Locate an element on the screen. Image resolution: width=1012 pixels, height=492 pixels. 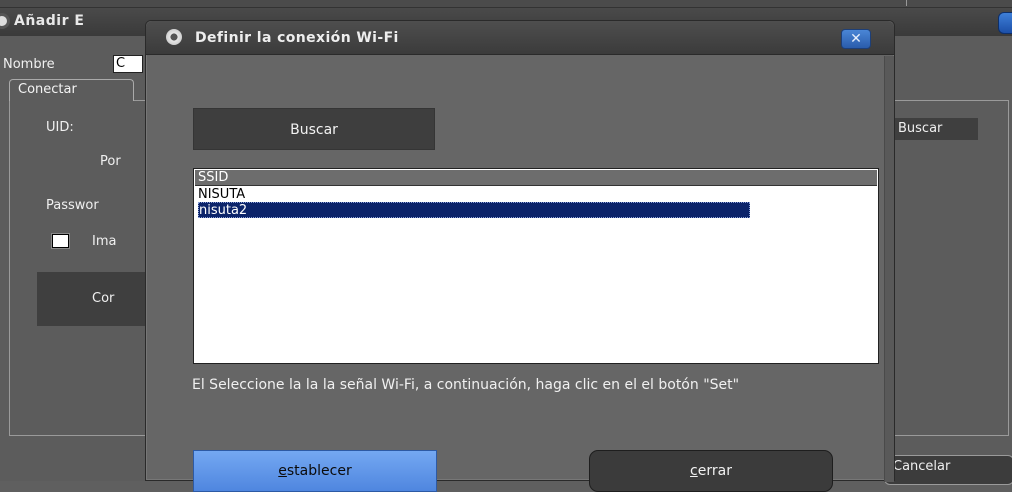
list-item: NISUTA is located at coordinates (221, 195).